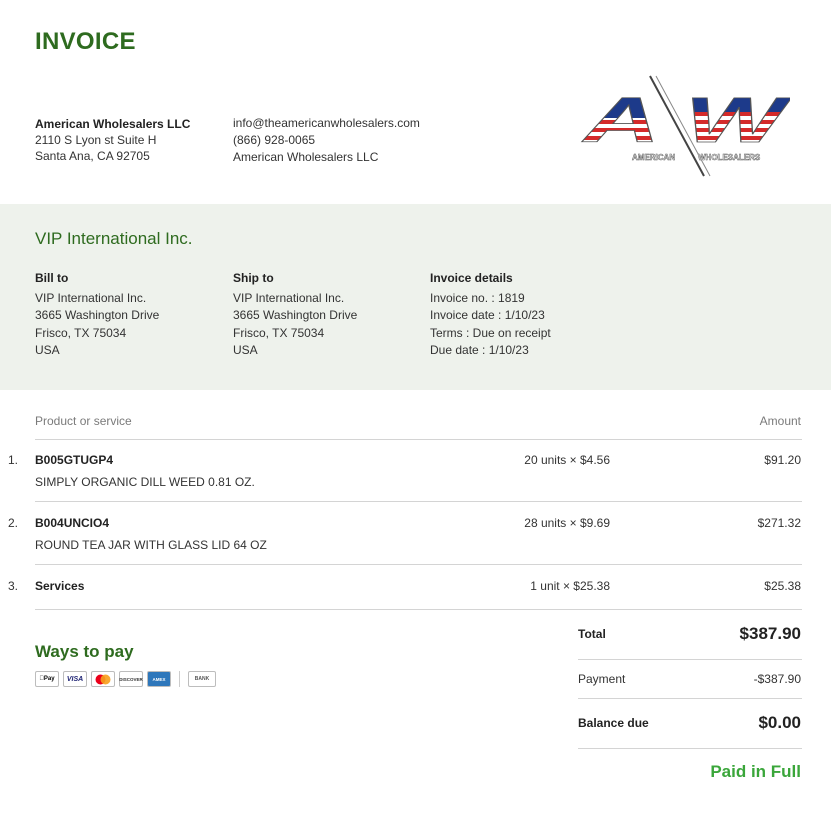 This screenshot has width=831, height=814. I want to click on client-name: VIP International Inc., so click(114, 238).